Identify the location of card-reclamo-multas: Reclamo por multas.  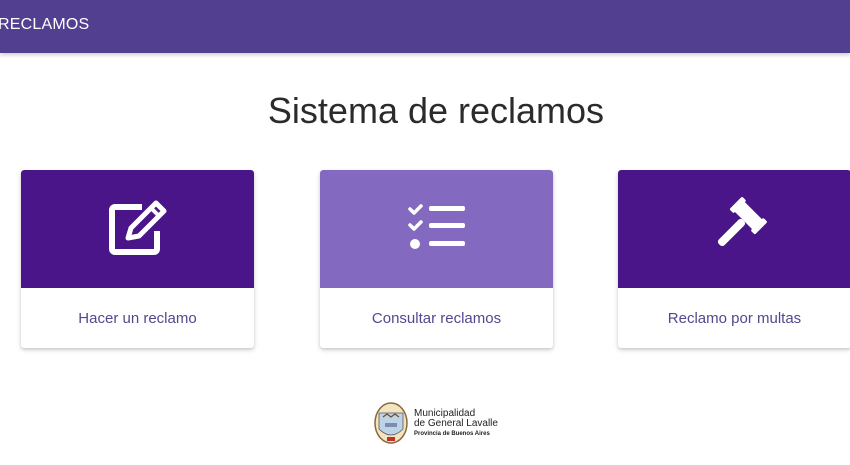
(734, 259).